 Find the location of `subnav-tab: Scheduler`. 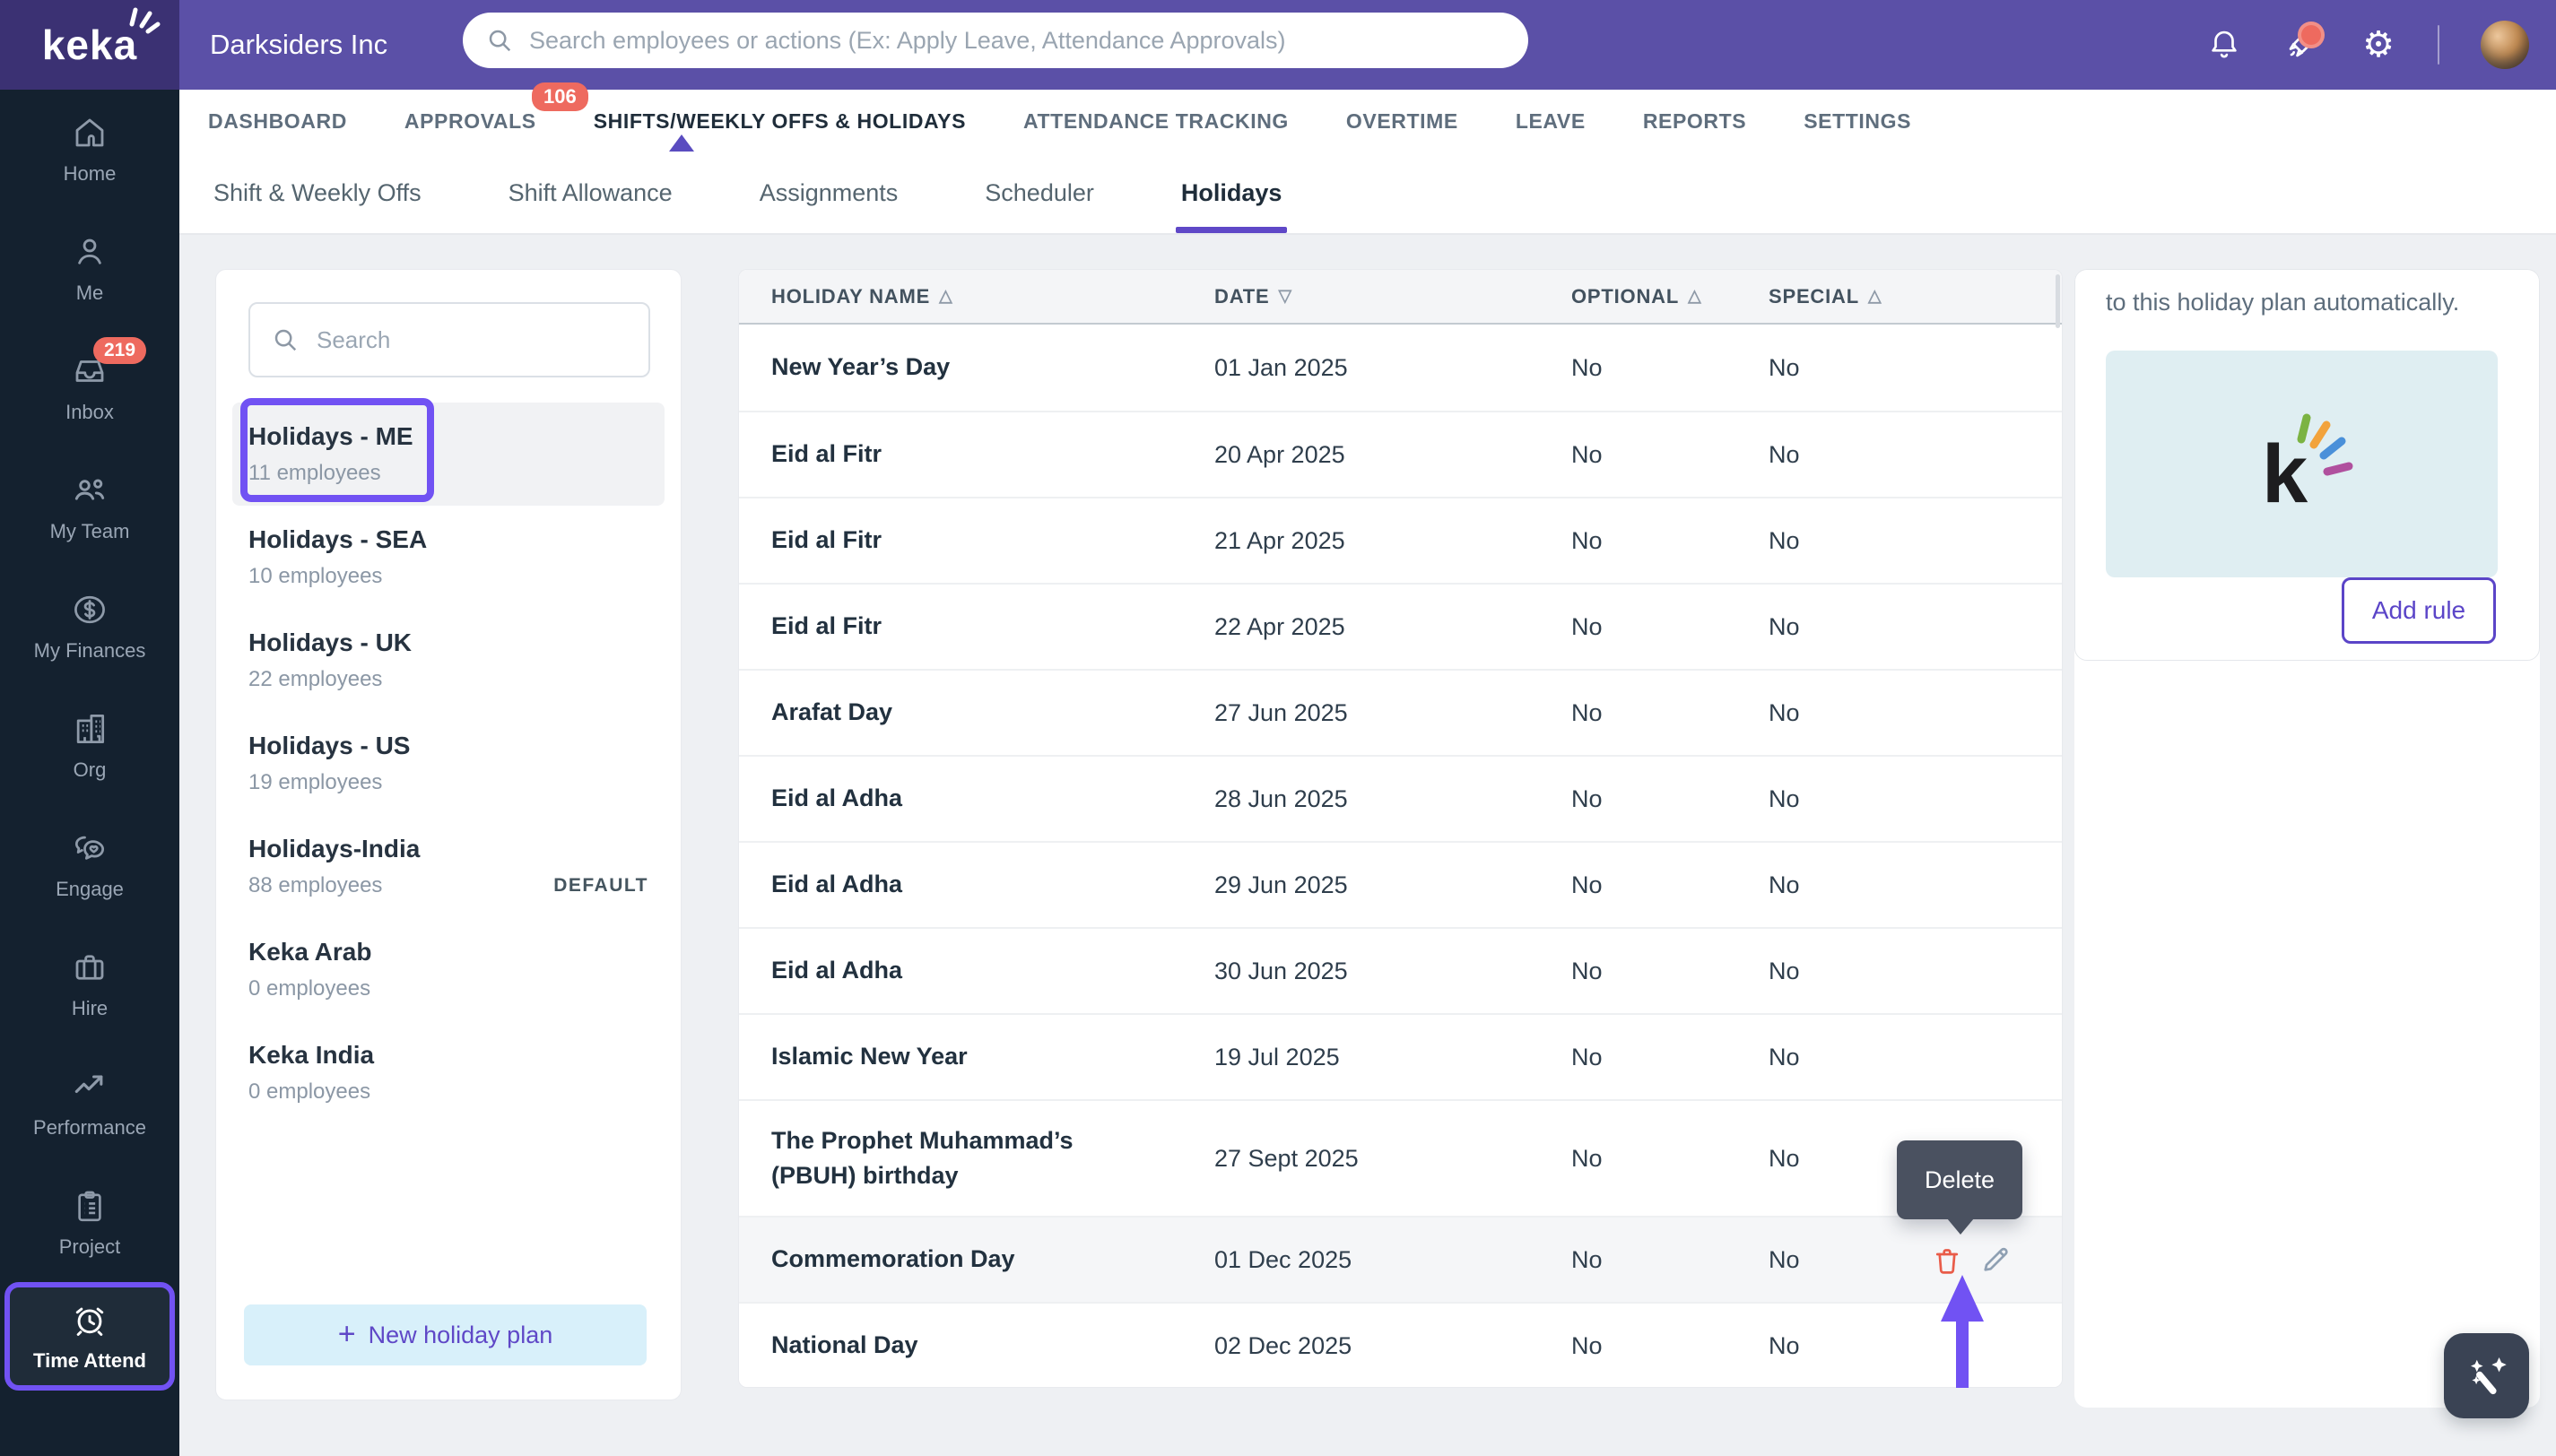

subnav-tab: Scheduler is located at coordinates (1039, 193).